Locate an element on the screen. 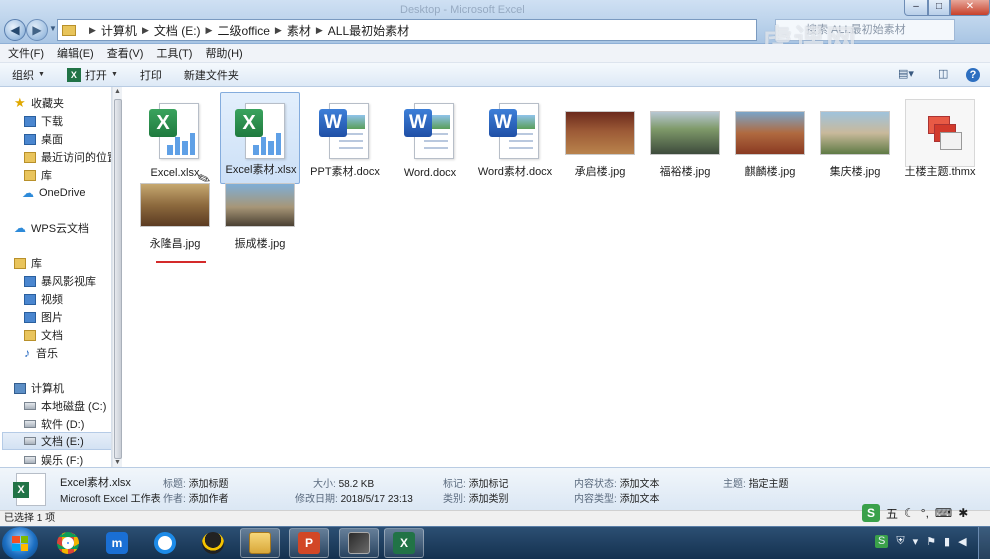 The image size is (990, 559). nav-pictures: 图片 is located at coordinates (67, 317).